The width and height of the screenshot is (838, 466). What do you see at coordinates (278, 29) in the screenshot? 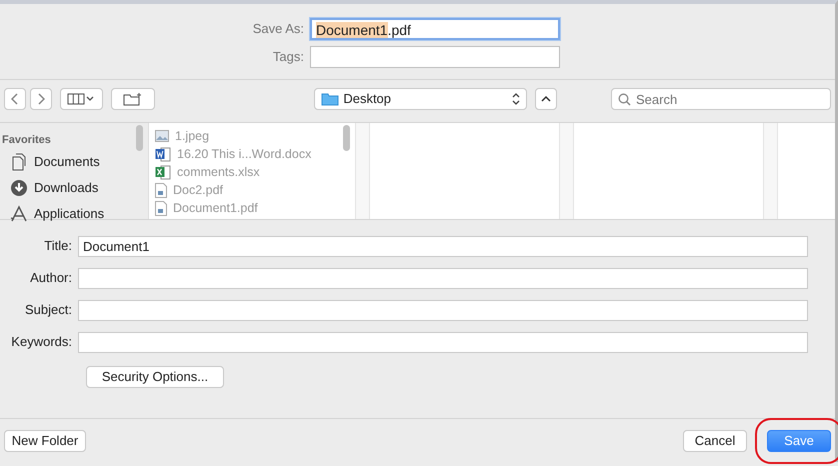
I see `field-label: Save As:` at bounding box center [278, 29].